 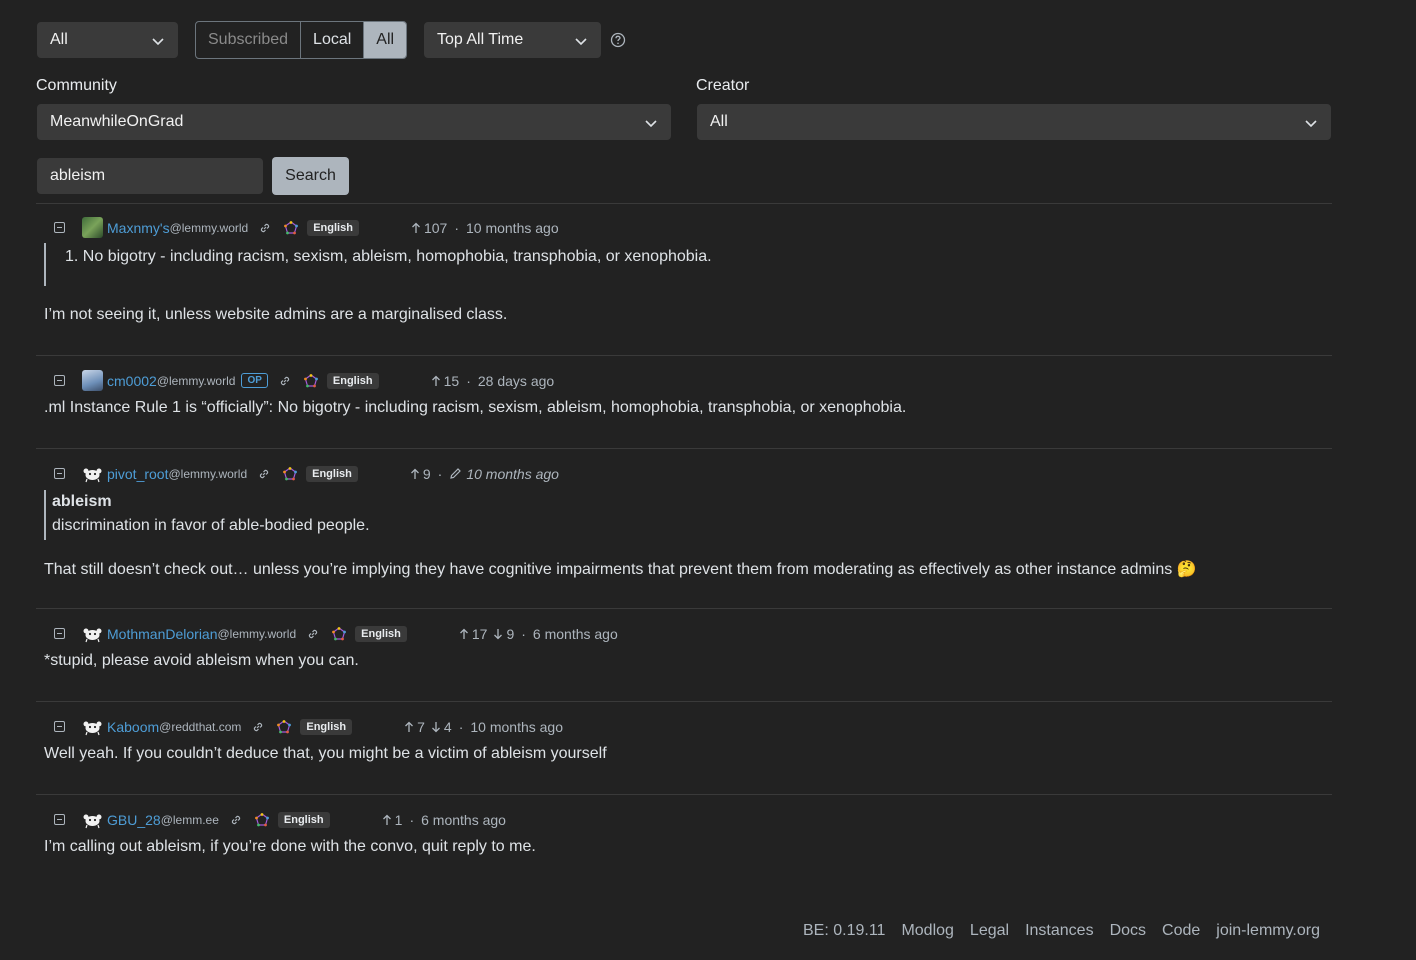 I want to click on community-label: Community, so click(x=76, y=85).